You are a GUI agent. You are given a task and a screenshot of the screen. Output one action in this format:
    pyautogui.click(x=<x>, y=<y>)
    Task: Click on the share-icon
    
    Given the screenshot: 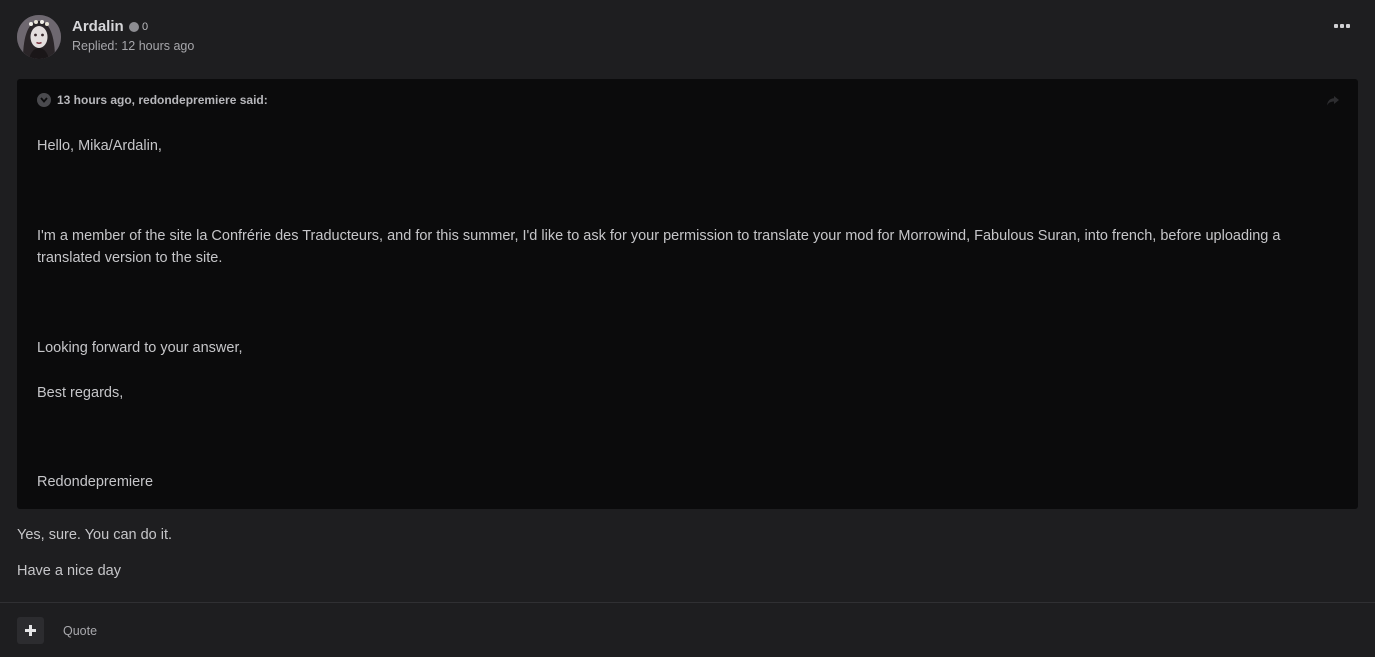 What is the action you would take?
    pyautogui.click(x=1333, y=101)
    